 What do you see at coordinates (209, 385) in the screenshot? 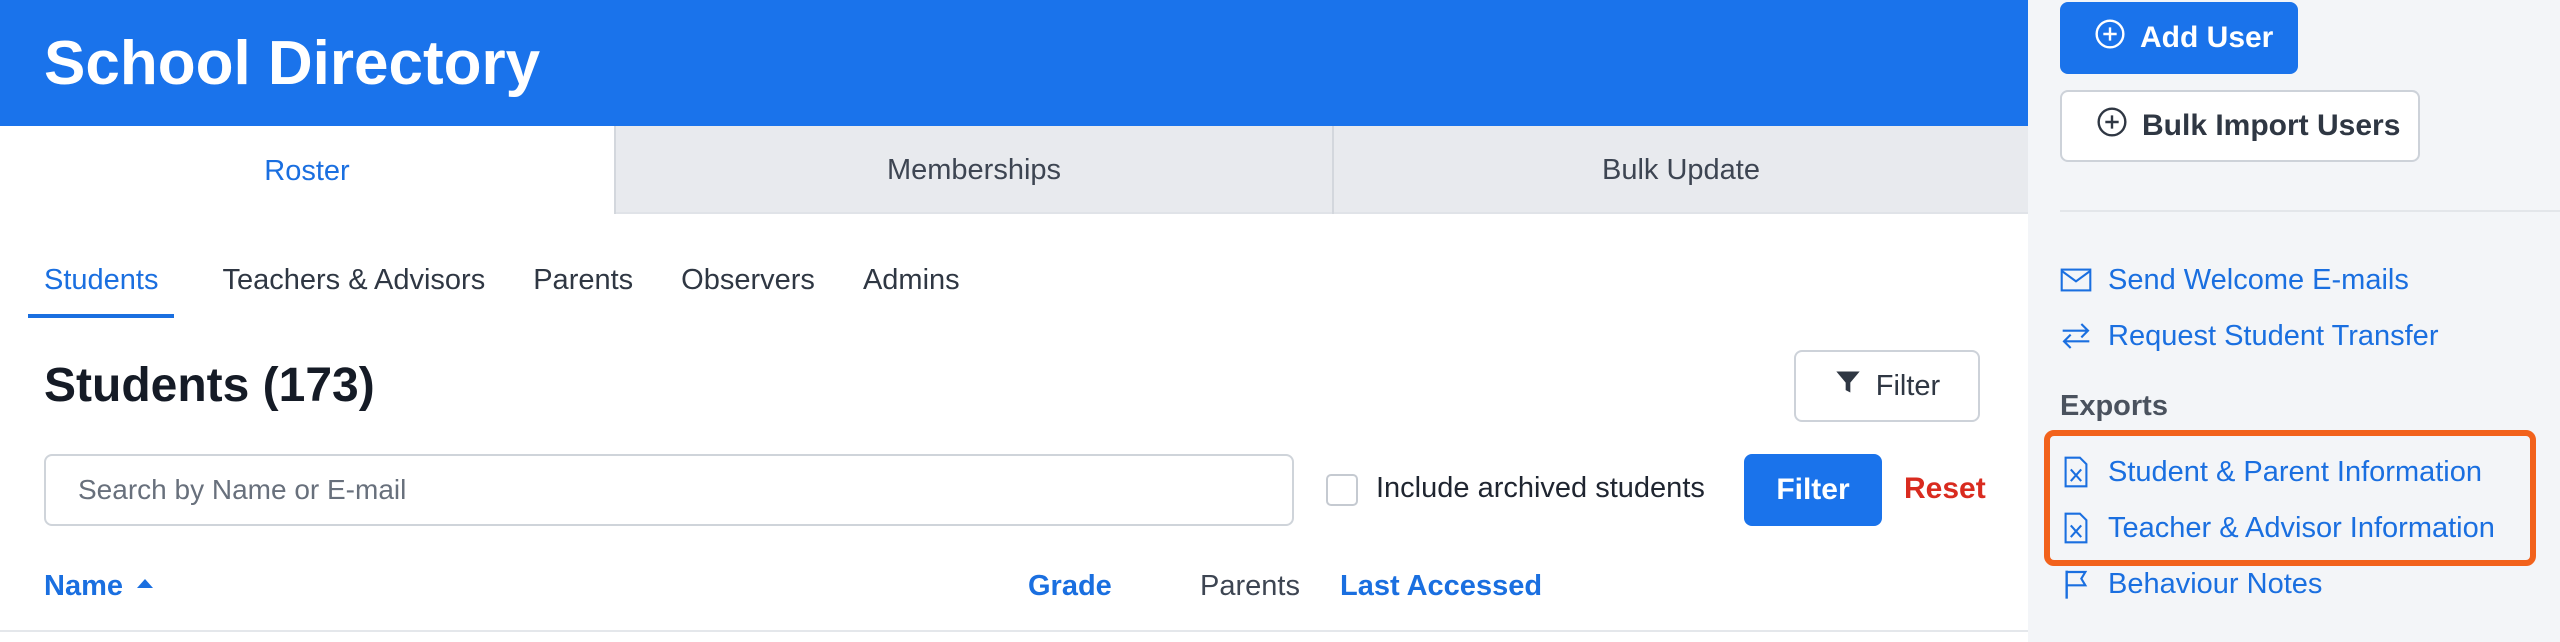
I see `students-heading: Students (173)` at bounding box center [209, 385].